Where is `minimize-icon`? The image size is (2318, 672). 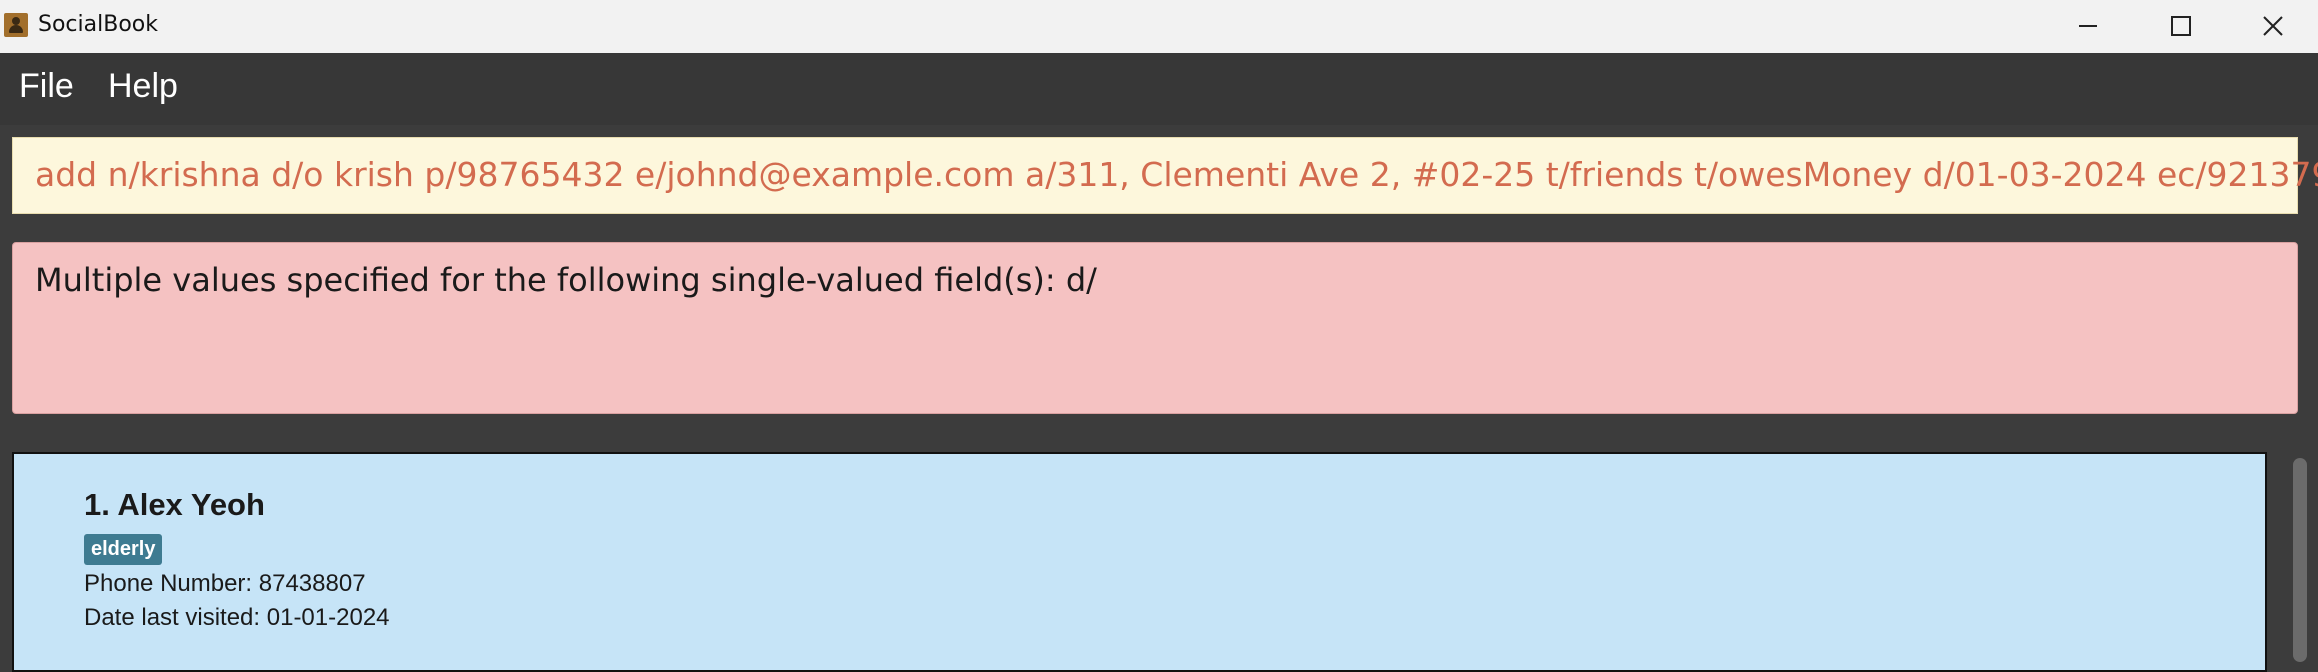 minimize-icon is located at coordinates (2088, 26).